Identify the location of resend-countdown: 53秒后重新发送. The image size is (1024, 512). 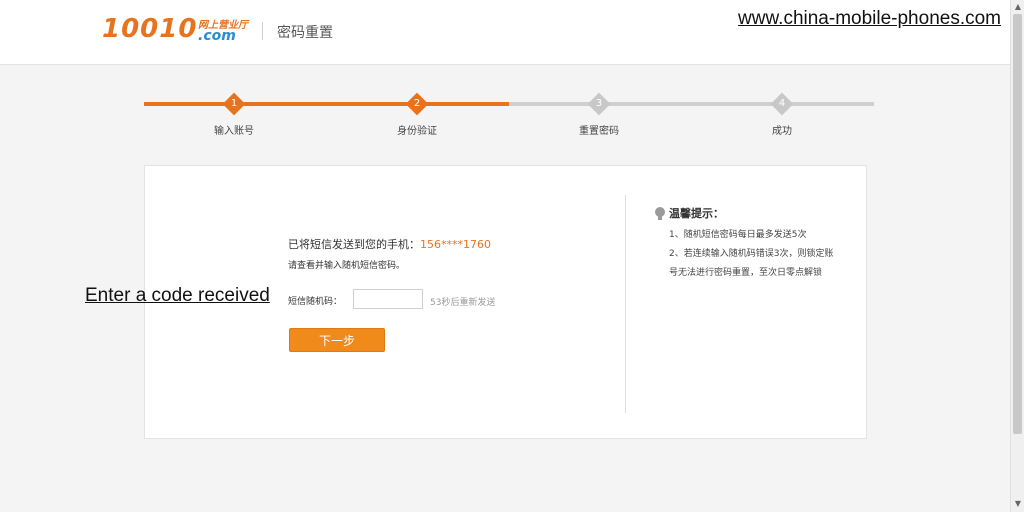
(463, 303).